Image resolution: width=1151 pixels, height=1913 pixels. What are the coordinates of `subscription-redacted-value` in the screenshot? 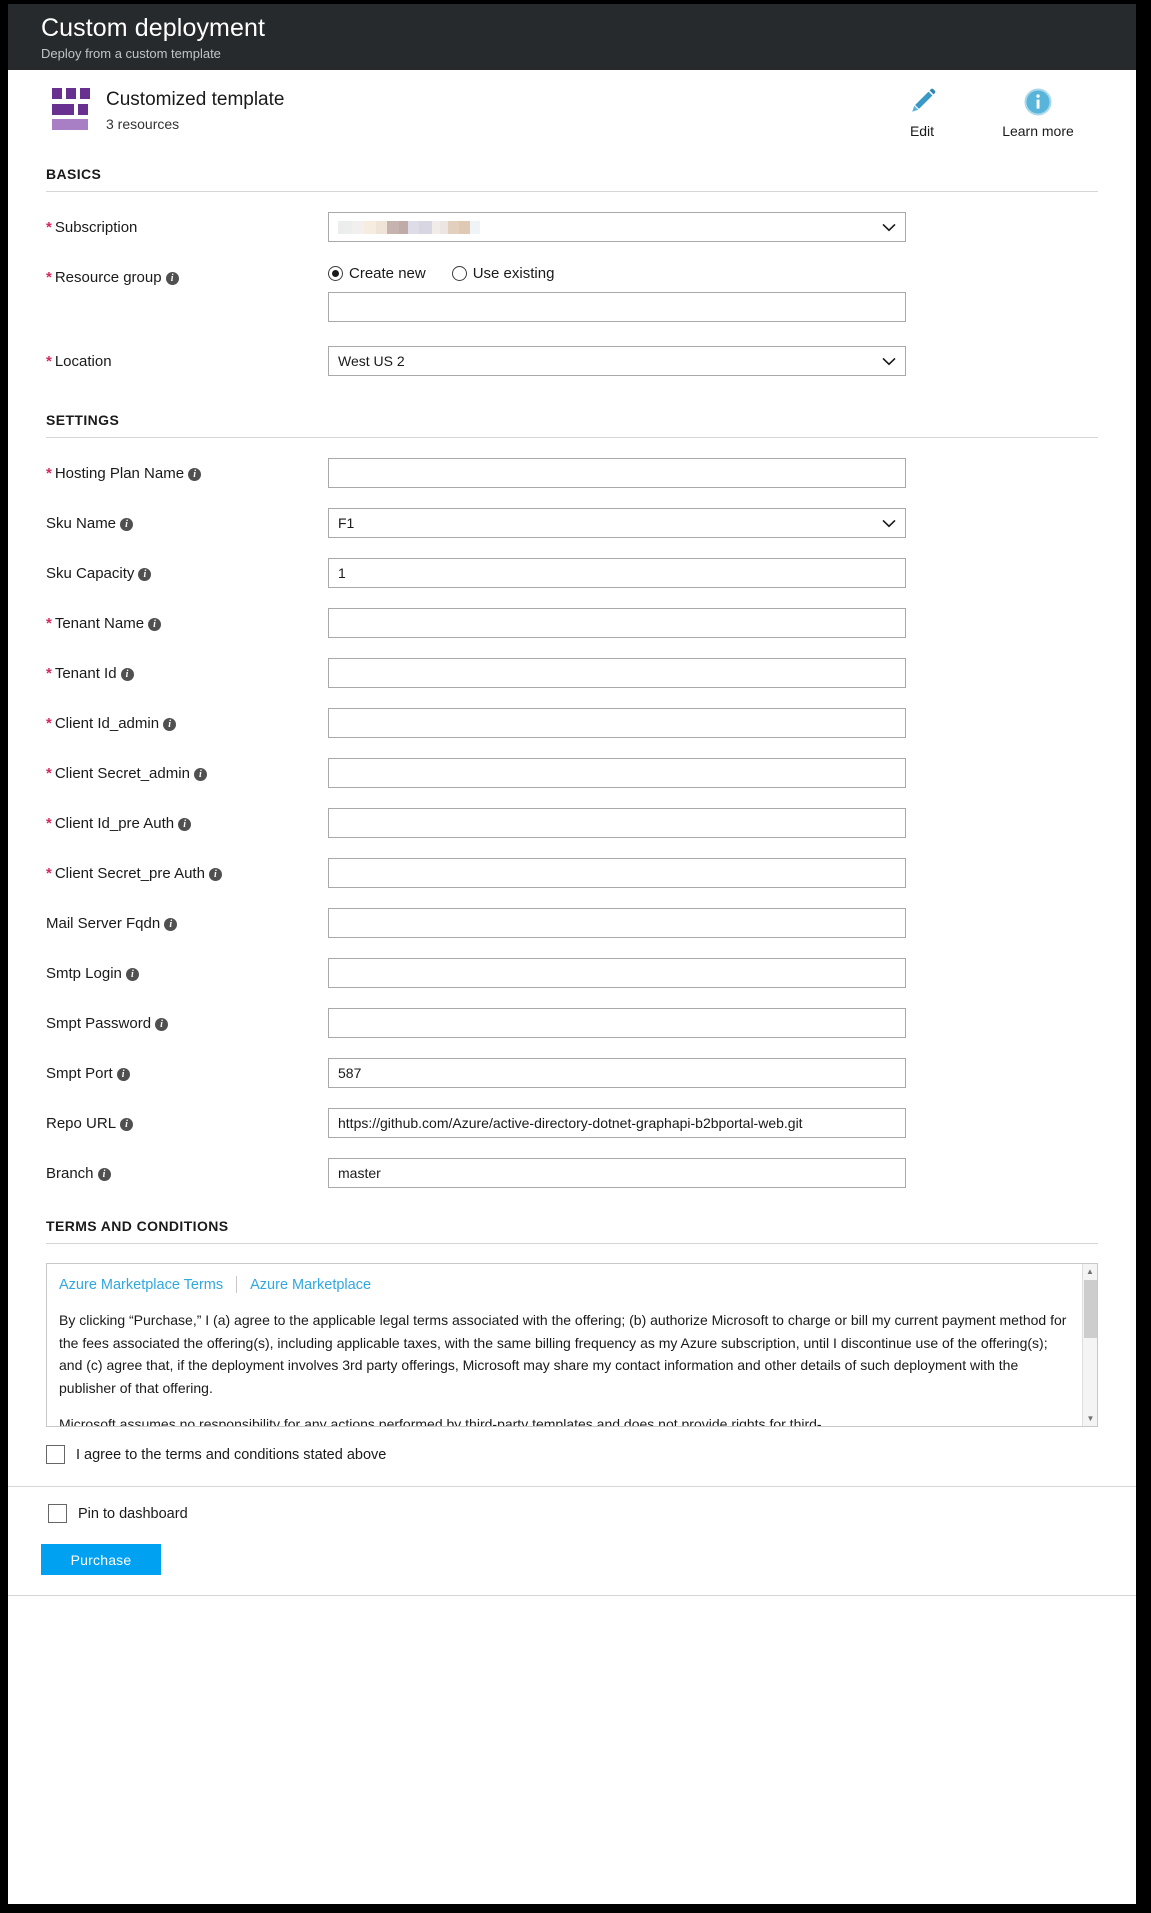 It's located at (409, 227).